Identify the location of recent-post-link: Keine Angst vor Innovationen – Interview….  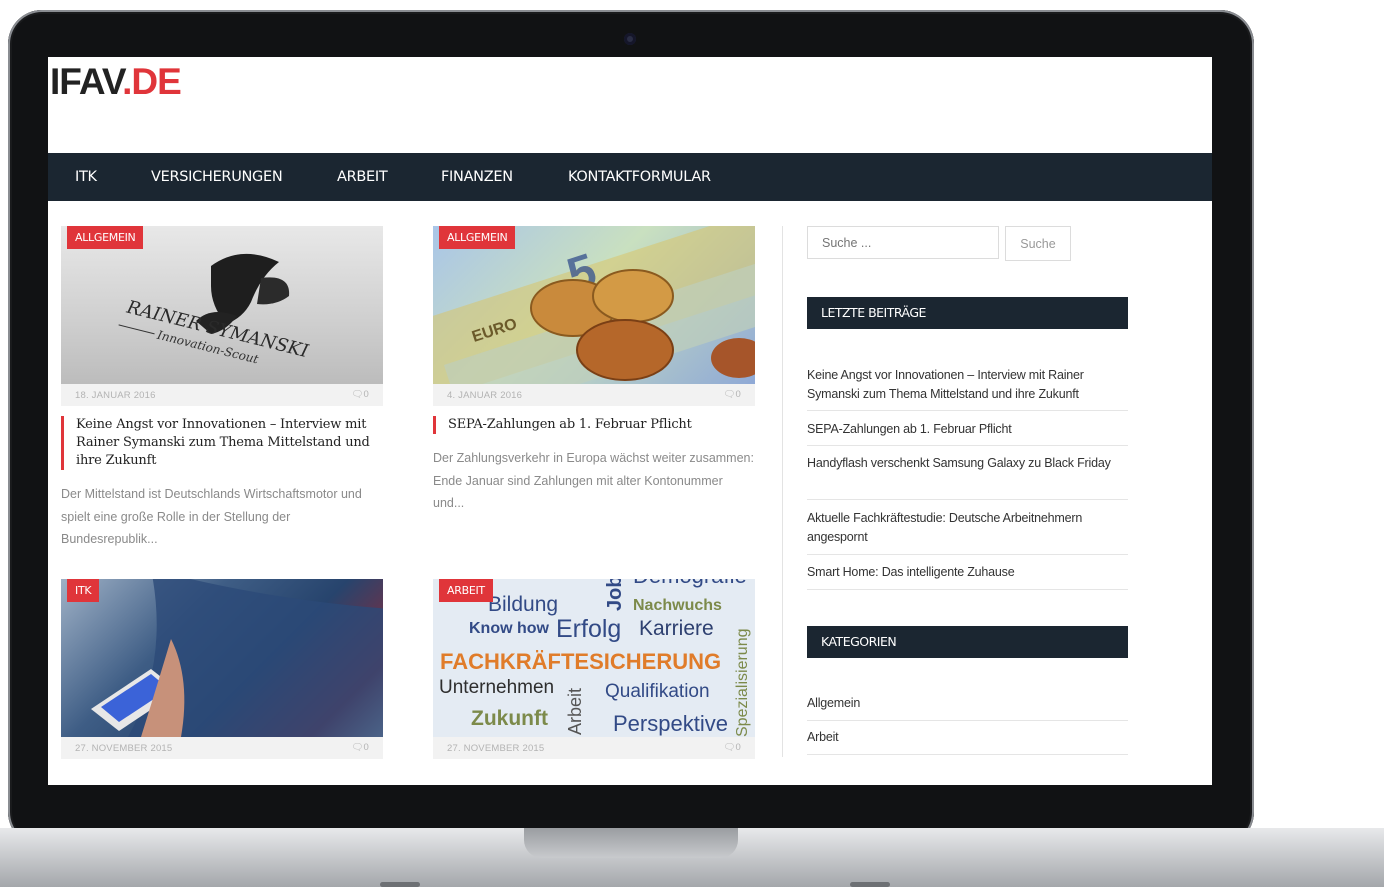
(967, 388).